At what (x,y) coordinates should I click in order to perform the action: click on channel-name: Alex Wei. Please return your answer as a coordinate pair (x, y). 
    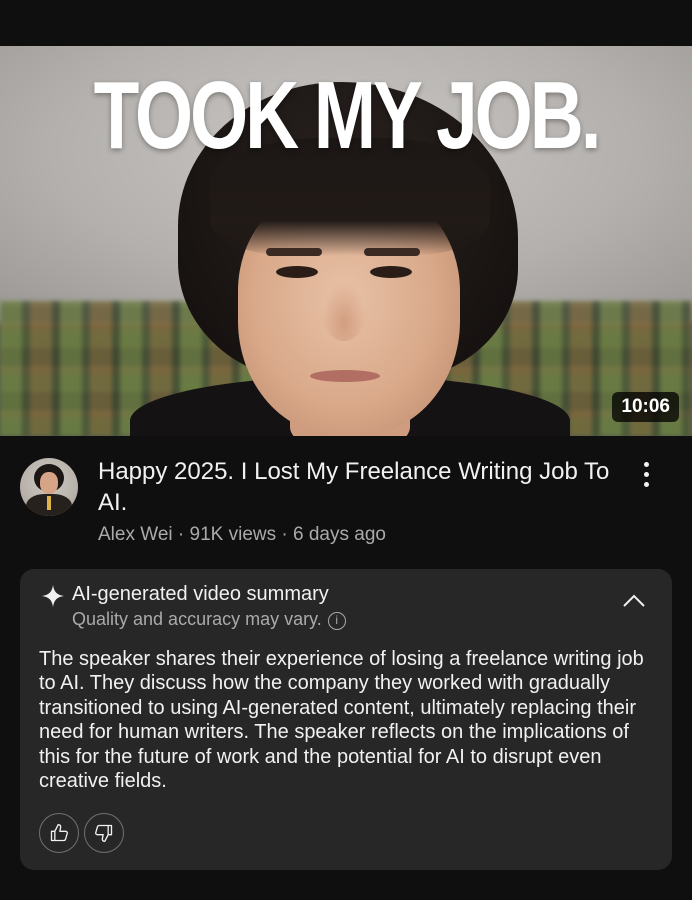
    Looking at the image, I should click on (135, 534).